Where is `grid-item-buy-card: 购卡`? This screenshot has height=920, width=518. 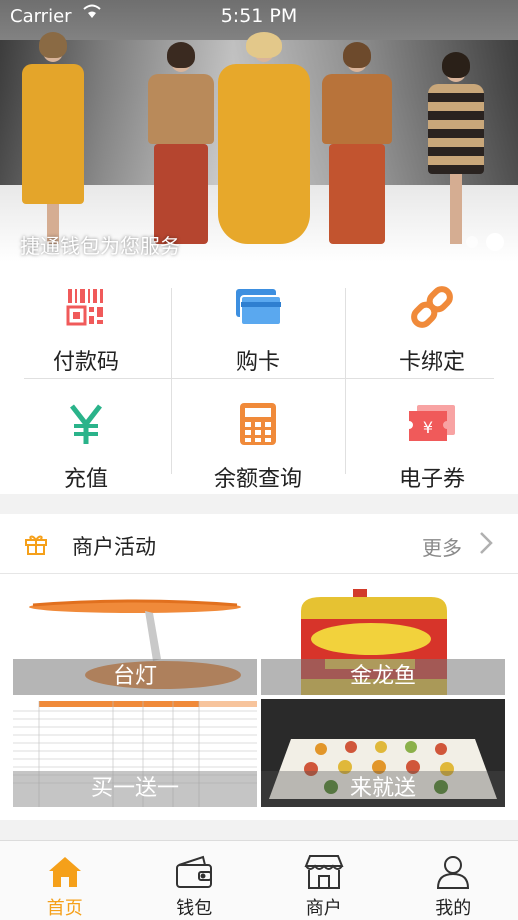 grid-item-buy-card: 购卡 is located at coordinates (258, 320).